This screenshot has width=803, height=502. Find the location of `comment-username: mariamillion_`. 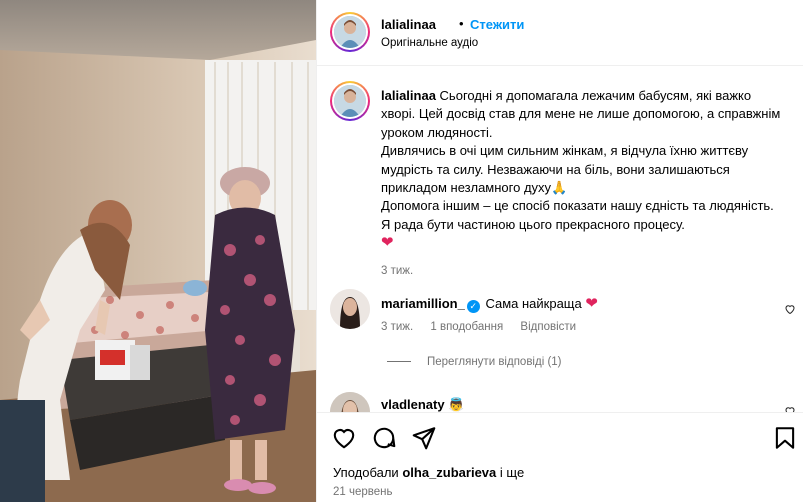

comment-username: mariamillion_ is located at coordinates (423, 303).